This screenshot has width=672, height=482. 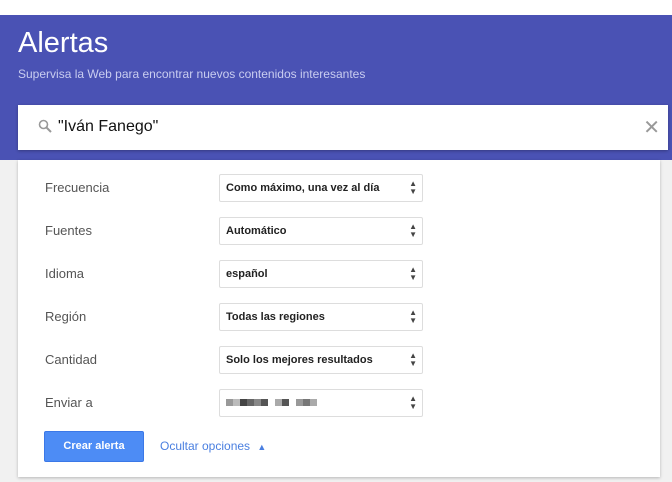 I want to click on option-row-region: Región Todas las regiones ▲ ▼, so click(x=339, y=317).